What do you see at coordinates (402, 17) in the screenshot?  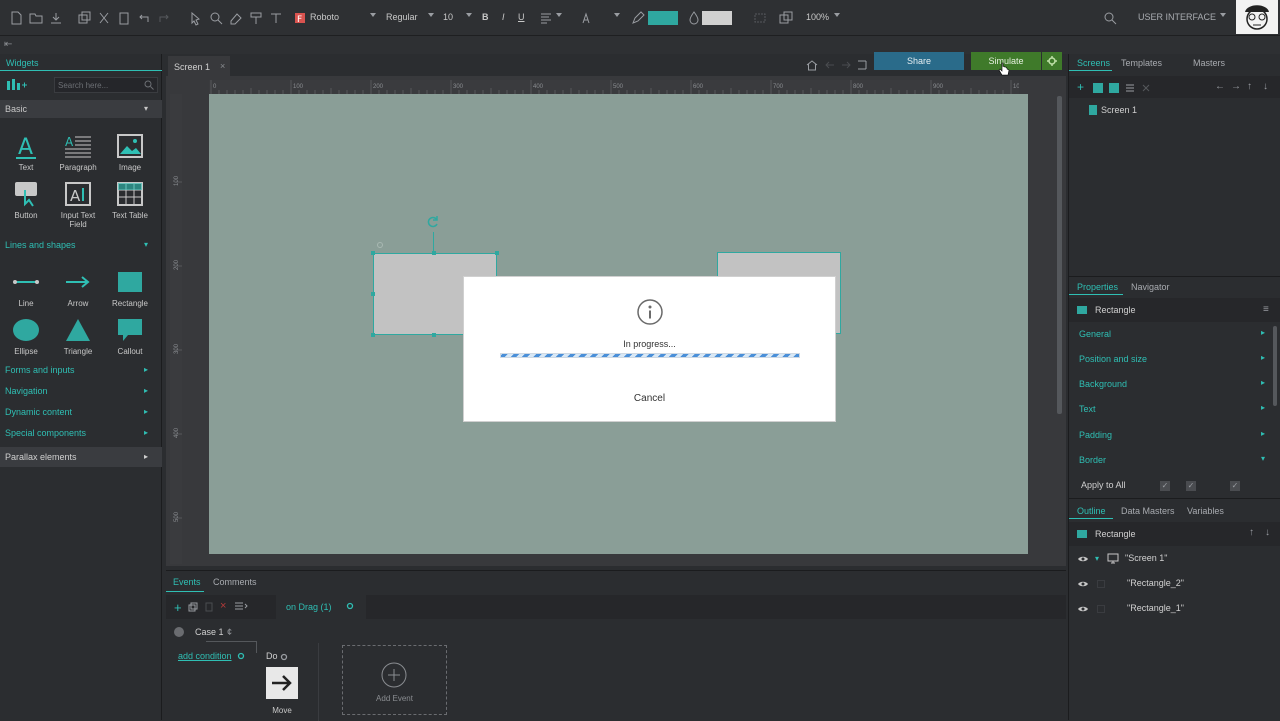 I see `font-style-select: Regular` at bounding box center [402, 17].